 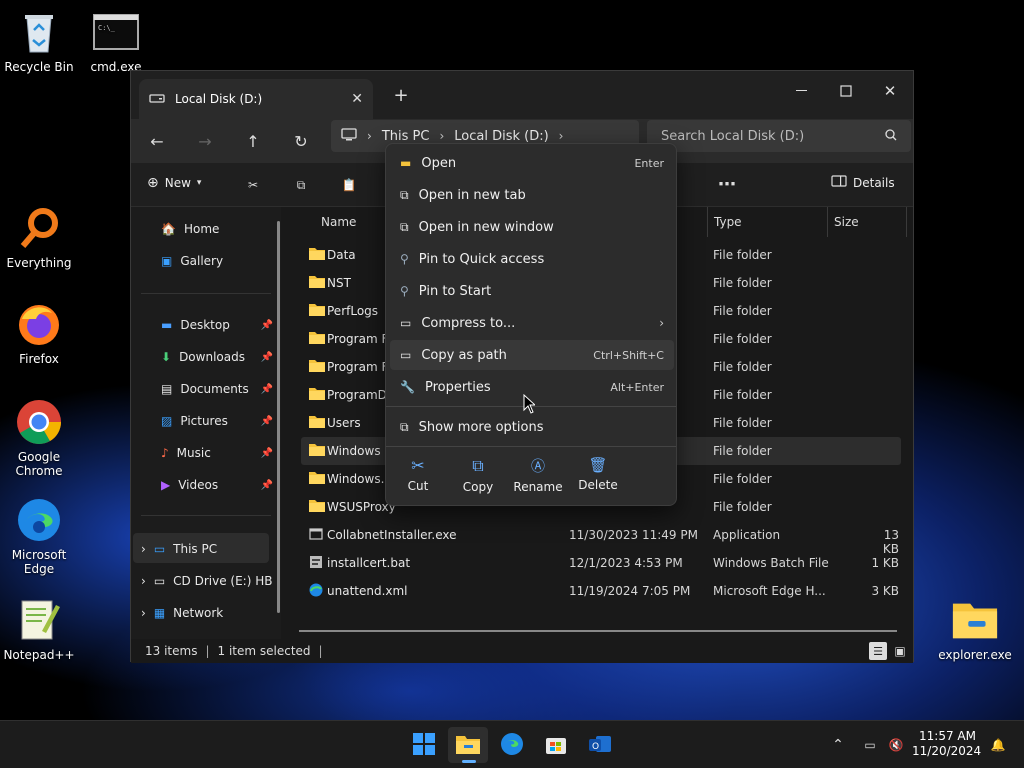 What do you see at coordinates (531, 446) in the screenshot?
I see `menu-divider` at bounding box center [531, 446].